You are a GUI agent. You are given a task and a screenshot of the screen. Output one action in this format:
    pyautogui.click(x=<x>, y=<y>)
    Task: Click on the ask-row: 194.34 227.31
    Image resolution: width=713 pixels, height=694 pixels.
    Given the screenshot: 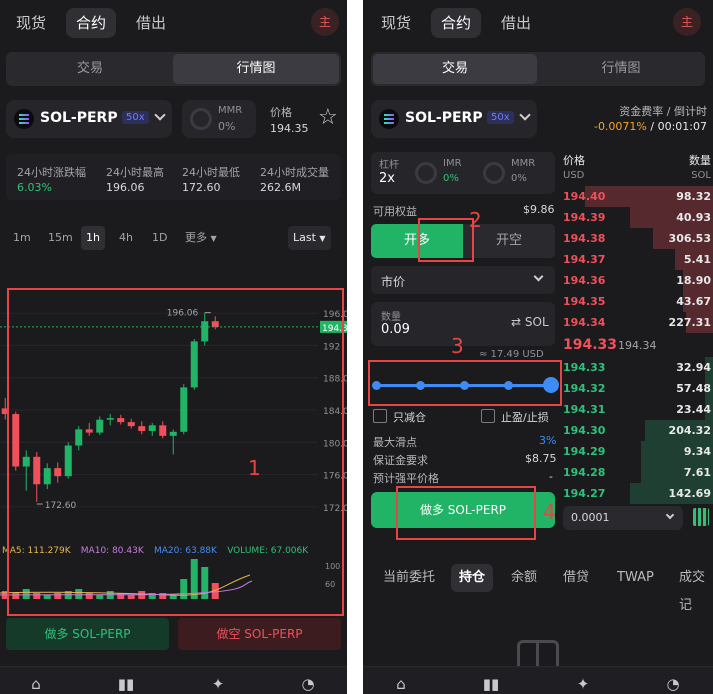 What is the action you would take?
    pyautogui.click(x=638, y=322)
    